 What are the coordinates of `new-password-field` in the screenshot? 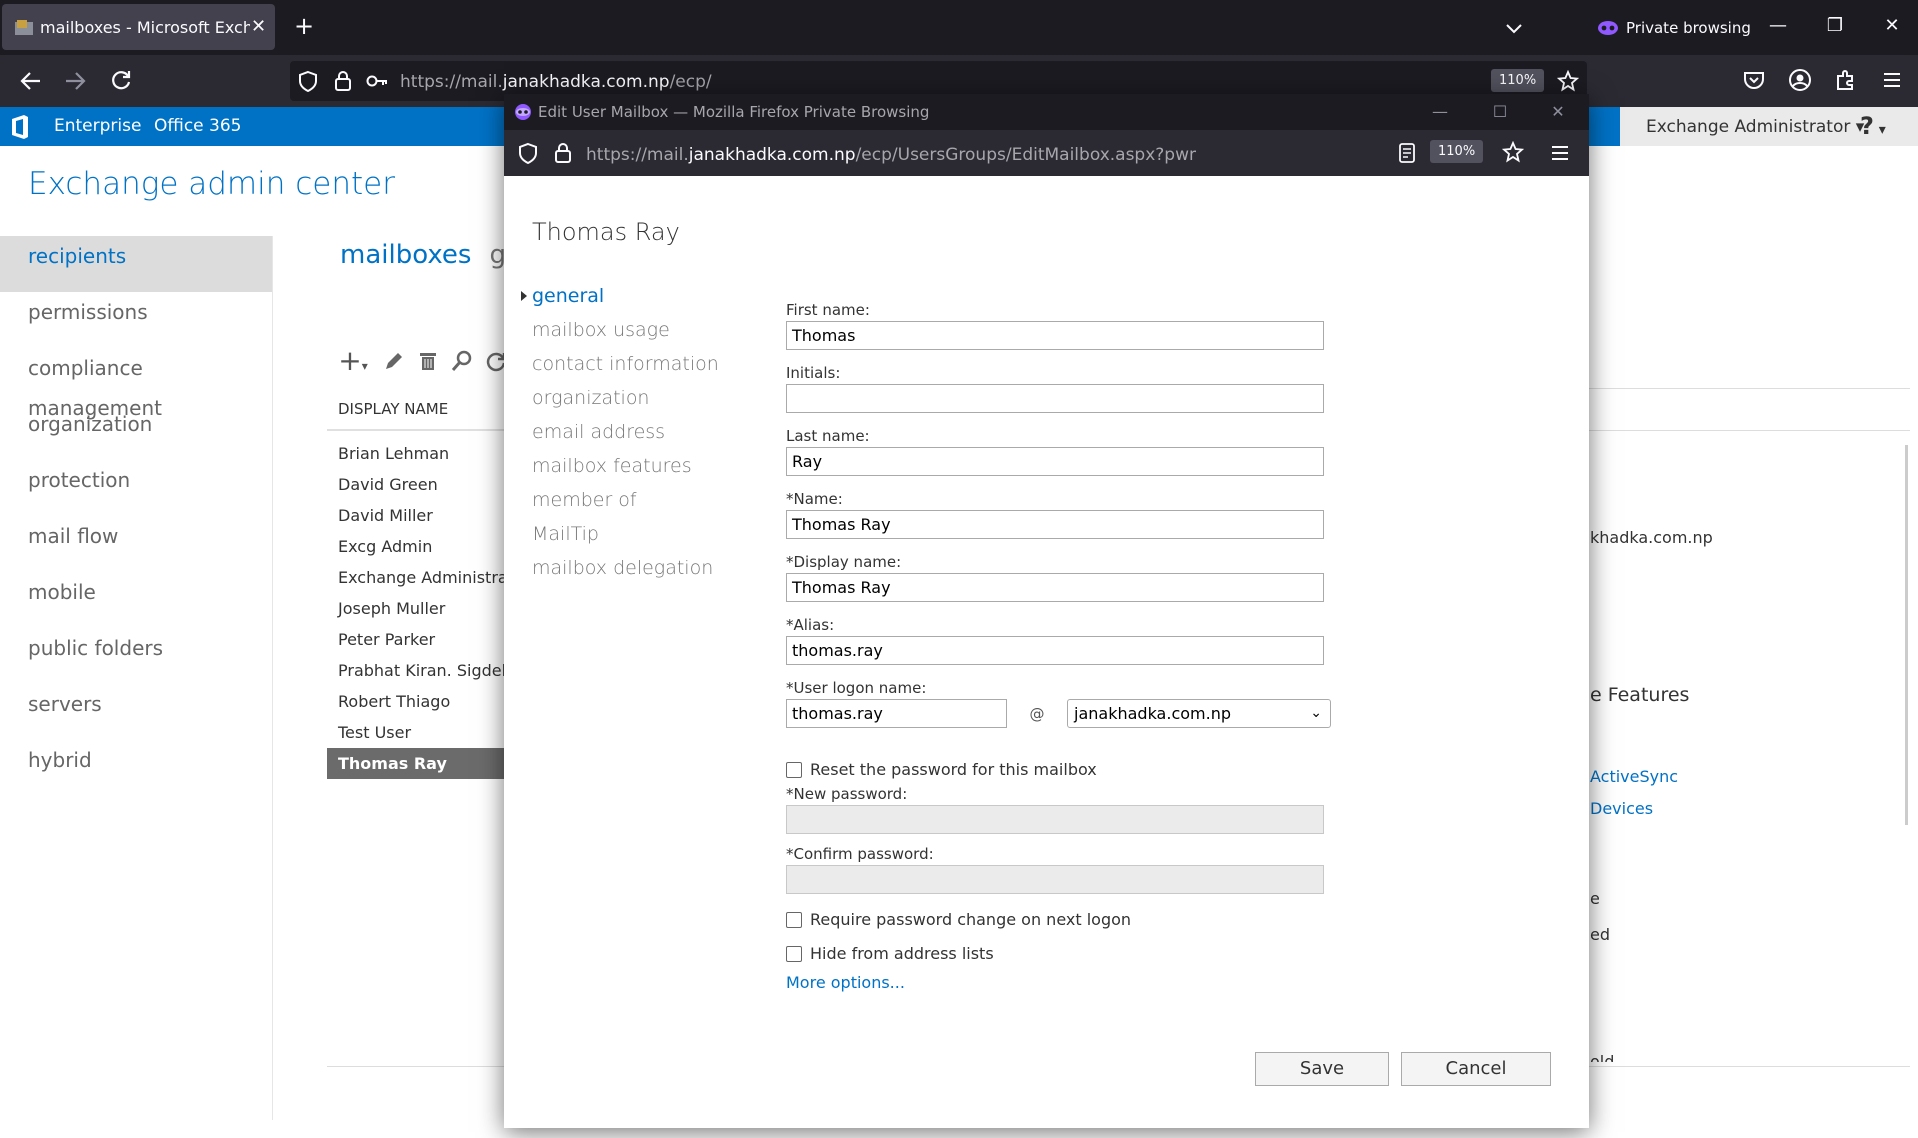 It's located at (1055, 819).